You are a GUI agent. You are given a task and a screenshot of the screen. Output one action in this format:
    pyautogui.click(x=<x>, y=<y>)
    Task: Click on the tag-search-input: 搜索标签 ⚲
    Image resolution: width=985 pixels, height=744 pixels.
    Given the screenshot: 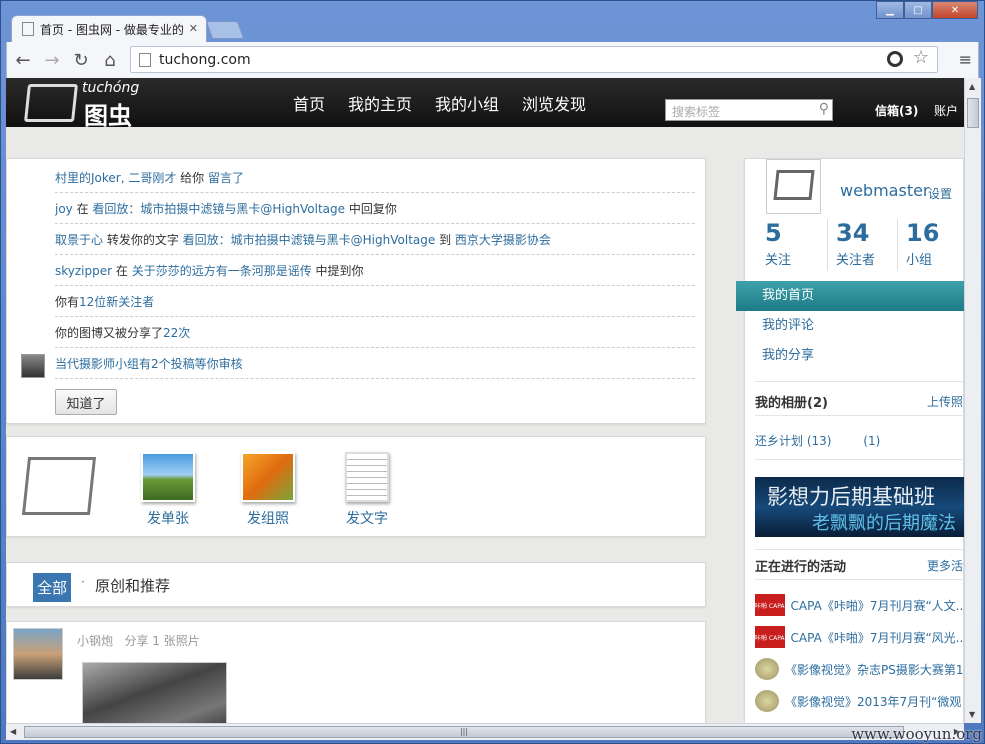 What is the action you would take?
    pyautogui.click(x=749, y=110)
    